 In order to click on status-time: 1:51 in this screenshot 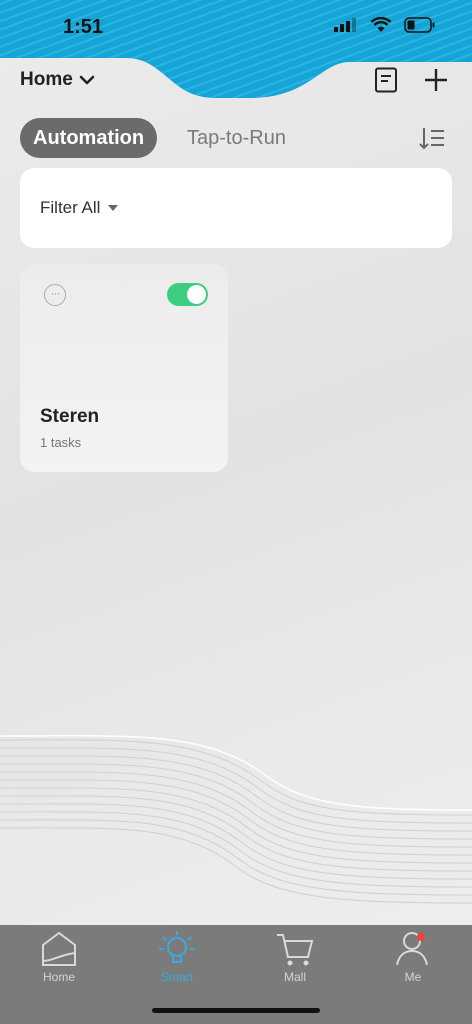, I will do `click(83, 27)`.